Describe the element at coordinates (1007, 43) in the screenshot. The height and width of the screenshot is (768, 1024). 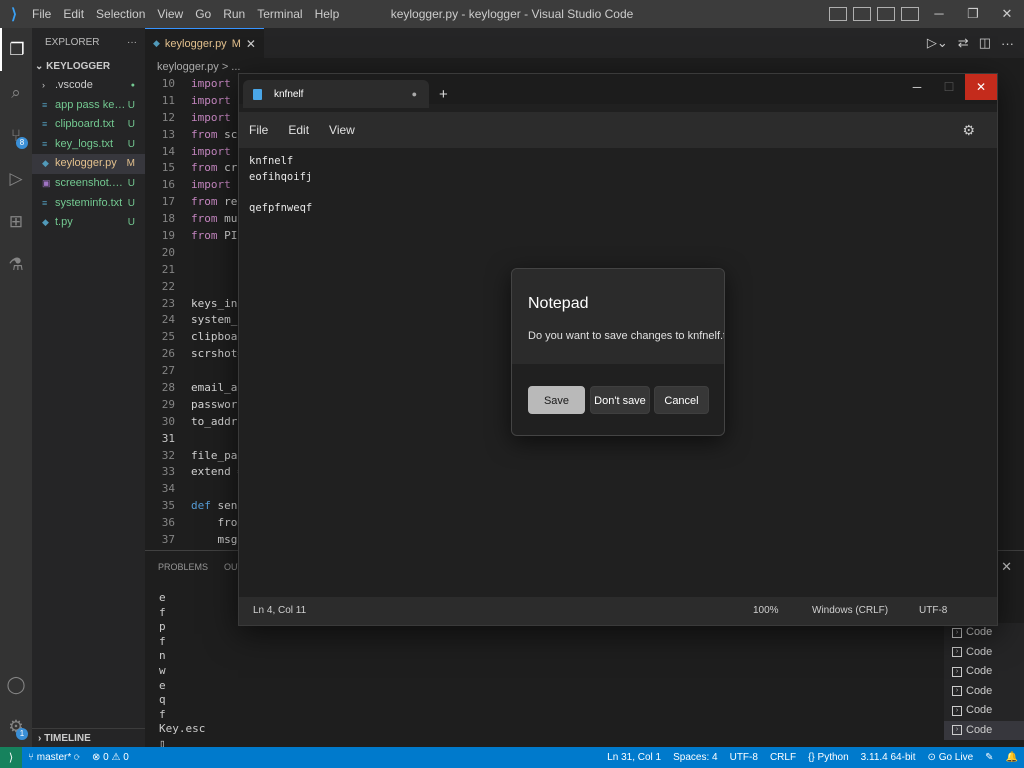
I see `more-actions-icon: ···` at that location.